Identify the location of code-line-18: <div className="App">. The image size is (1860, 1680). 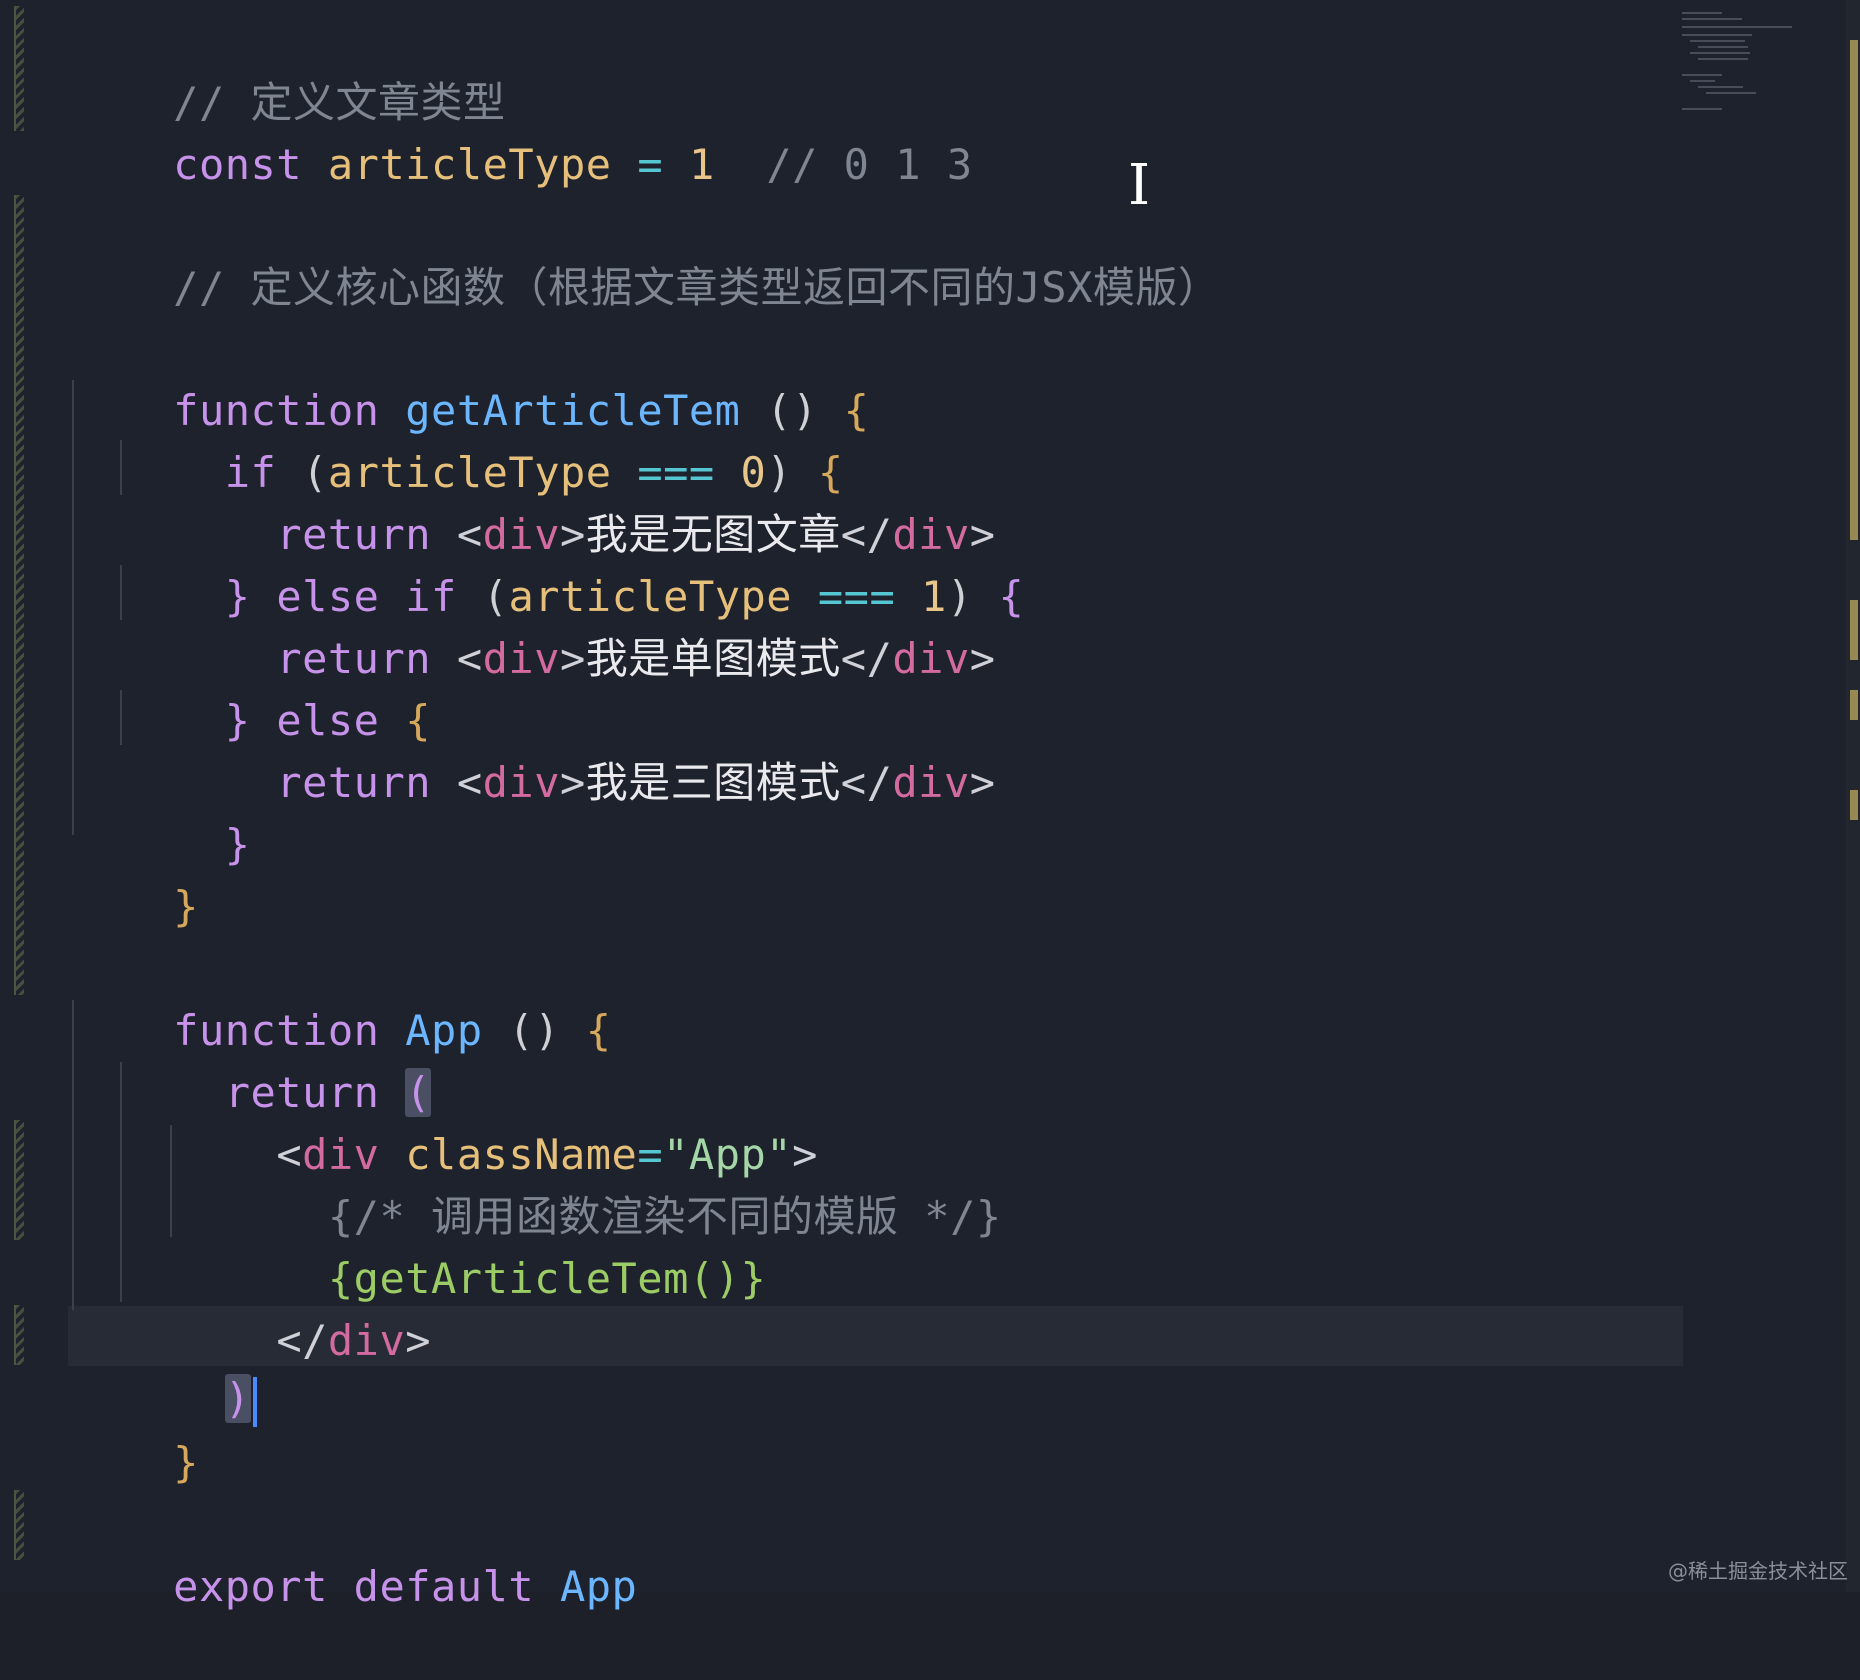
(444, 1120).